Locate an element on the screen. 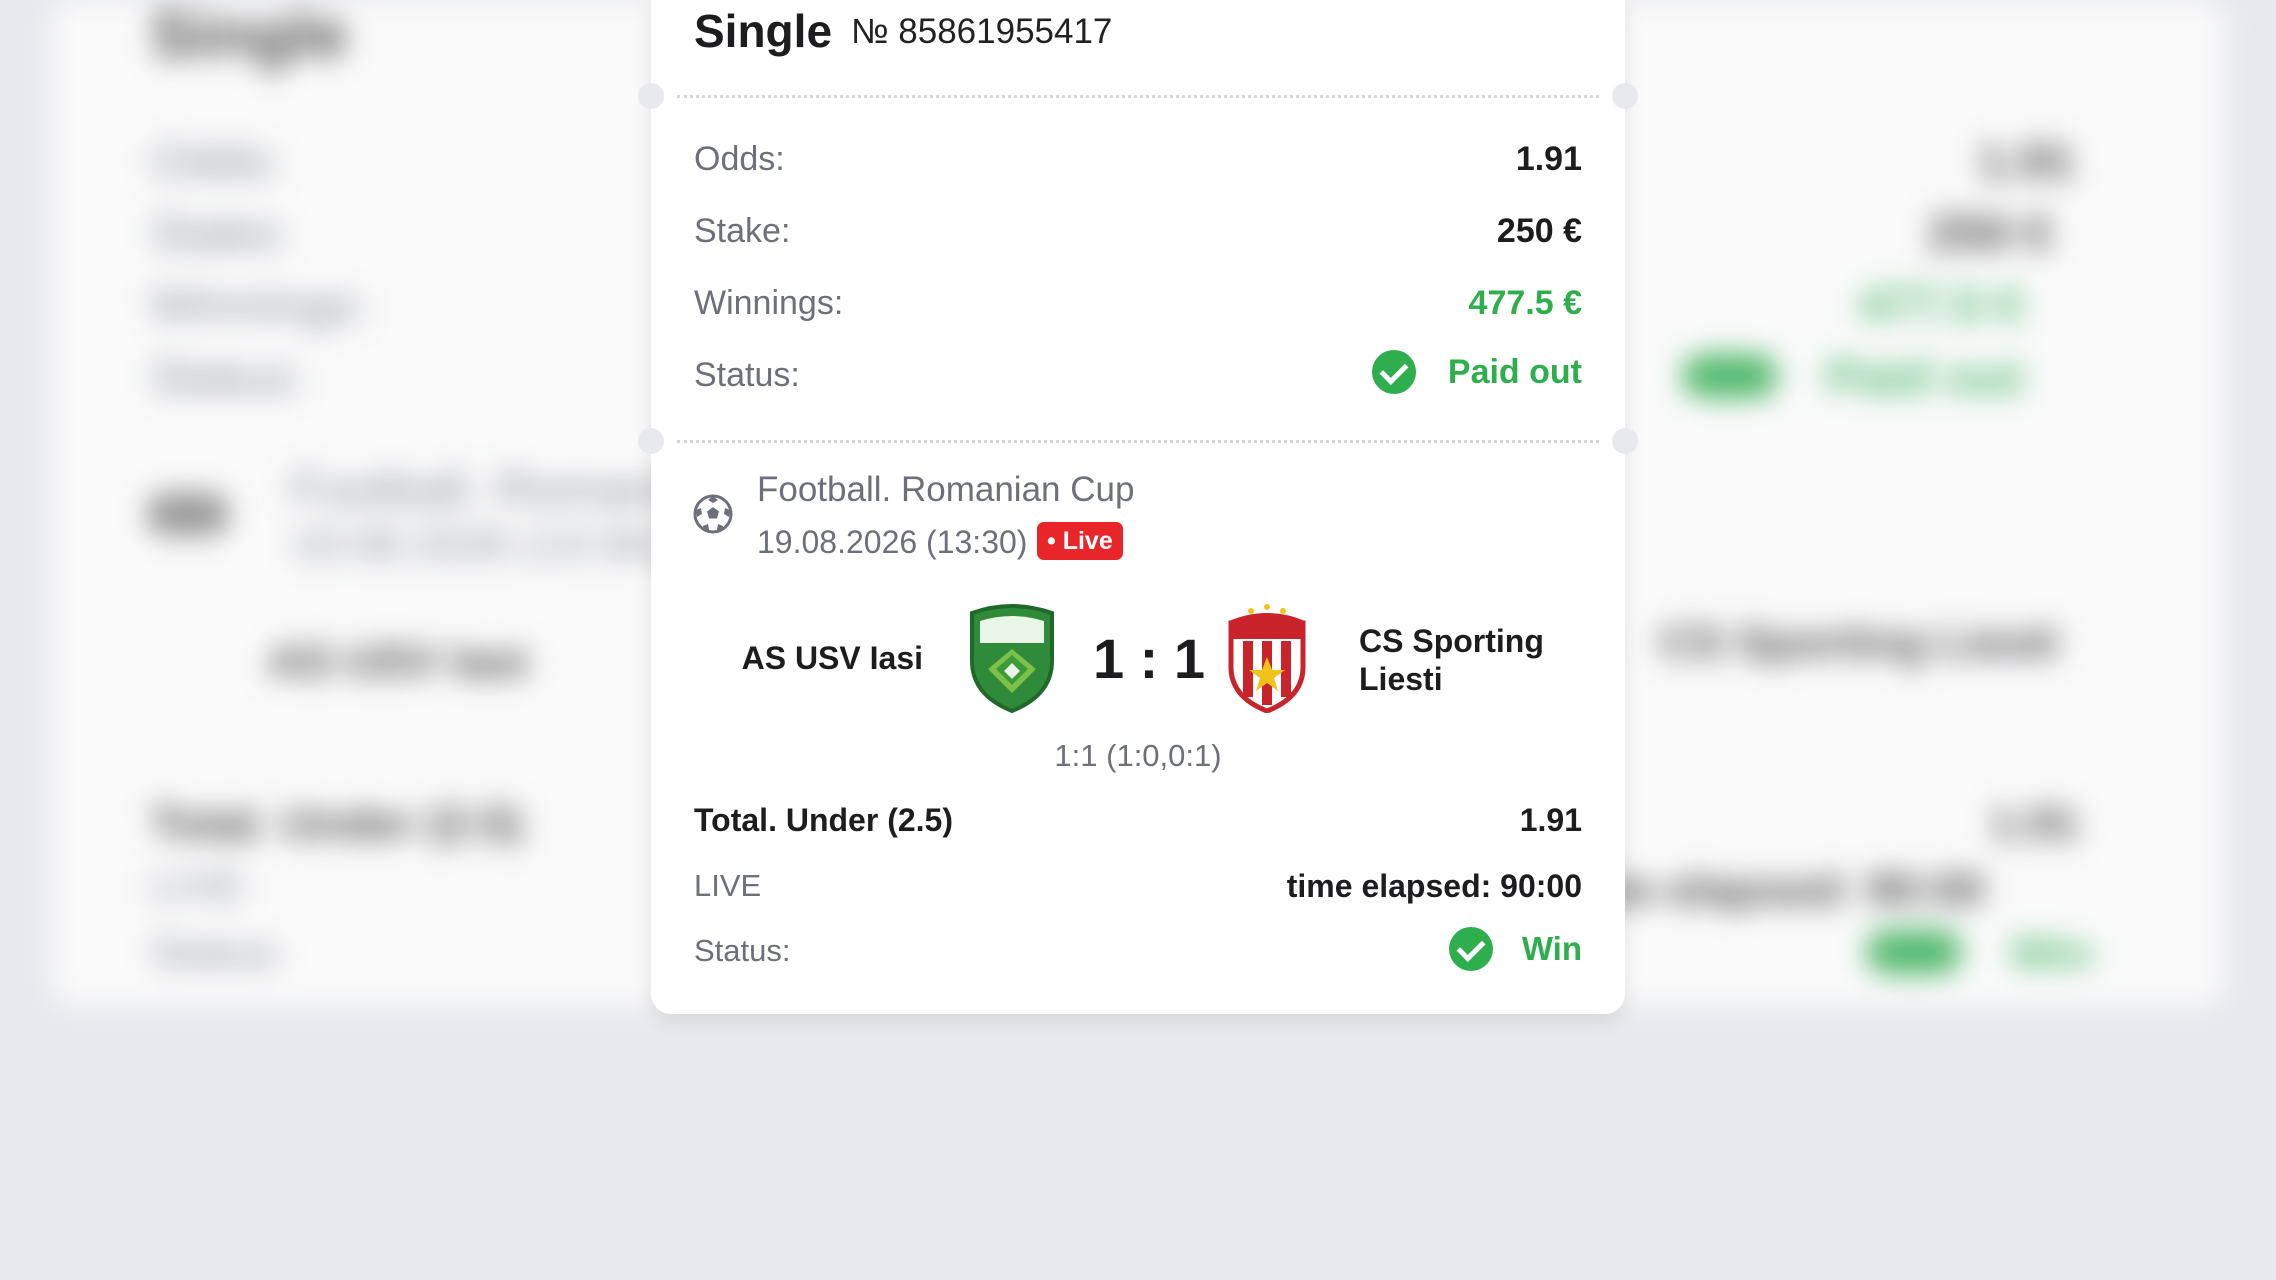 This screenshot has width=2276, height=1280. bg-title: Single is located at coordinates (249, 35).